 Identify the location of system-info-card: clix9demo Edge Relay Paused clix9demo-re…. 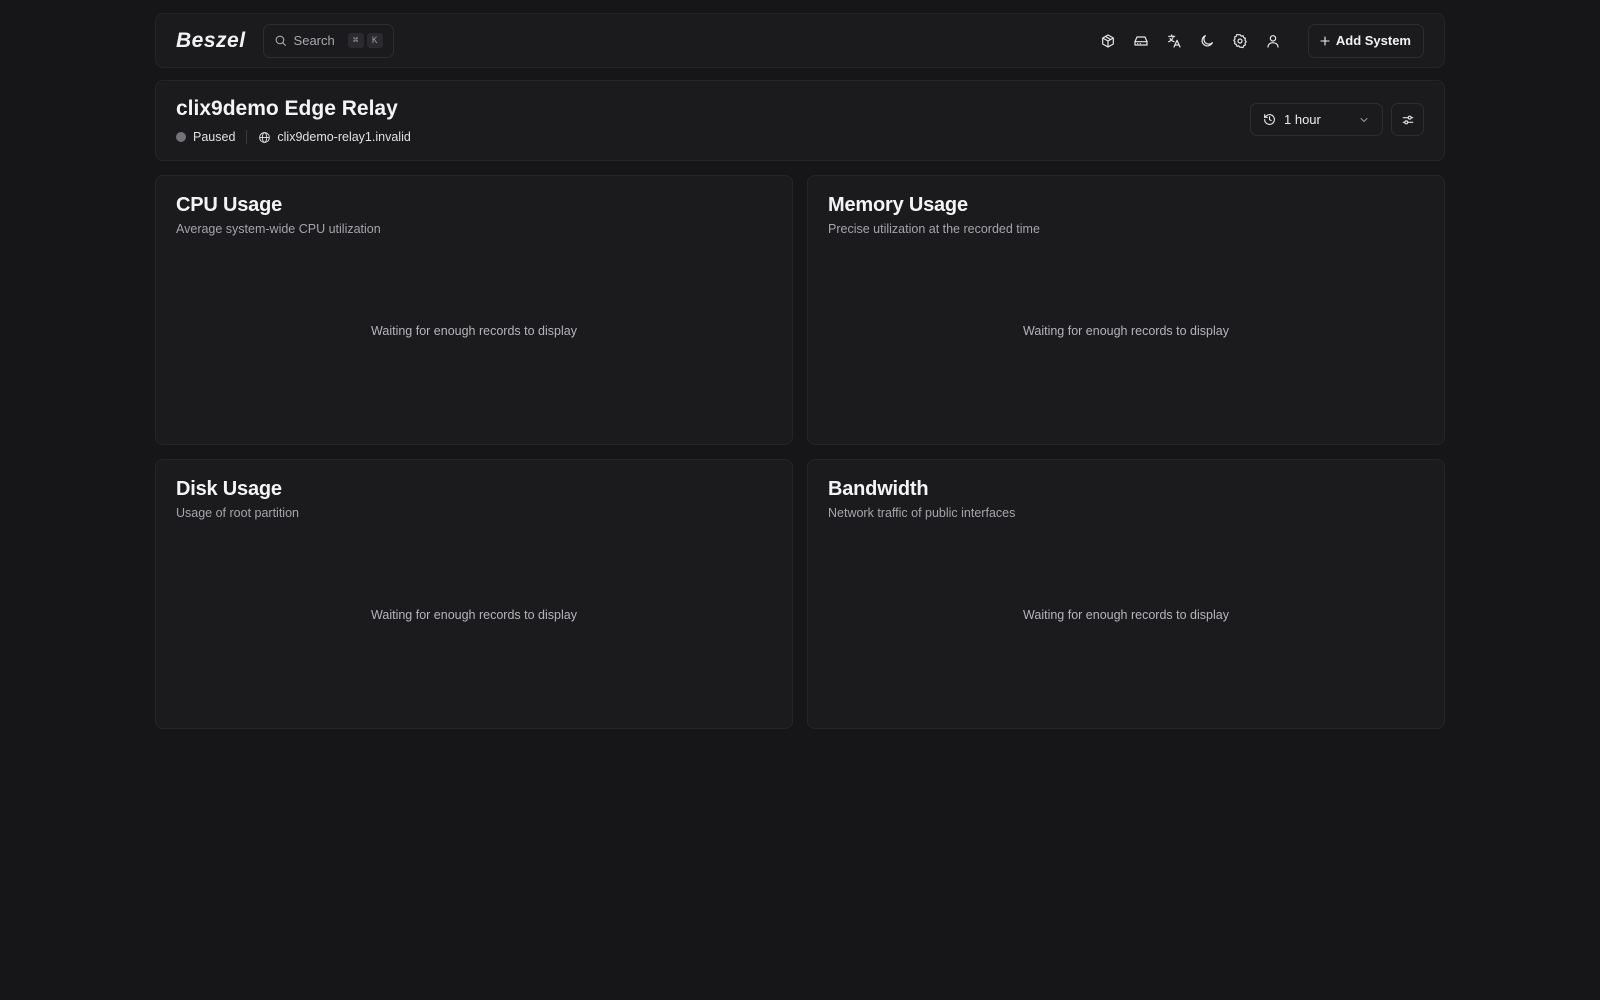
(800, 120).